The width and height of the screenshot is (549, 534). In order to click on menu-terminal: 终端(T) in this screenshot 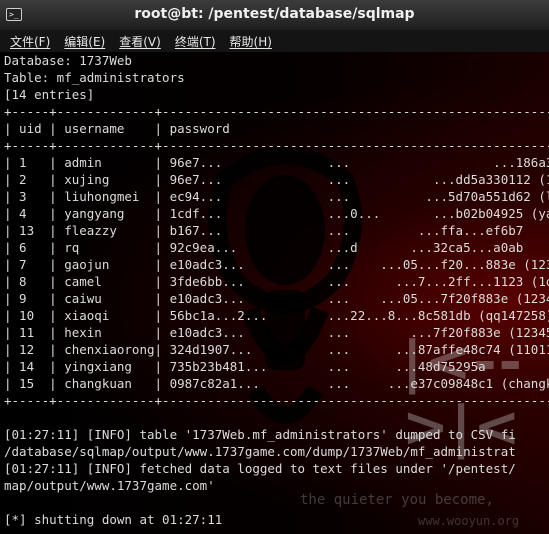, I will do `click(195, 41)`.